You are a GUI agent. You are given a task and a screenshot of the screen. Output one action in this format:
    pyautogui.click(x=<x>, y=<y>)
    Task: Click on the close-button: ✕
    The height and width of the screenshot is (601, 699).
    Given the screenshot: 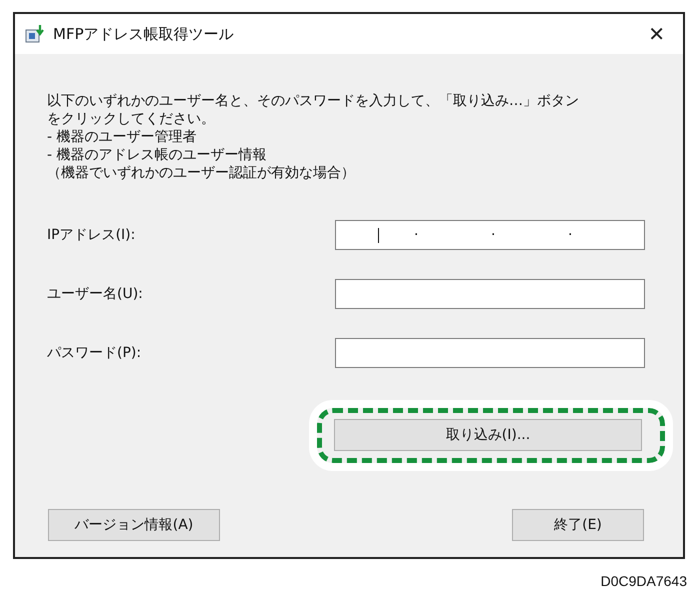 What is the action you would take?
    pyautogui.click(x=656, y=34)
    